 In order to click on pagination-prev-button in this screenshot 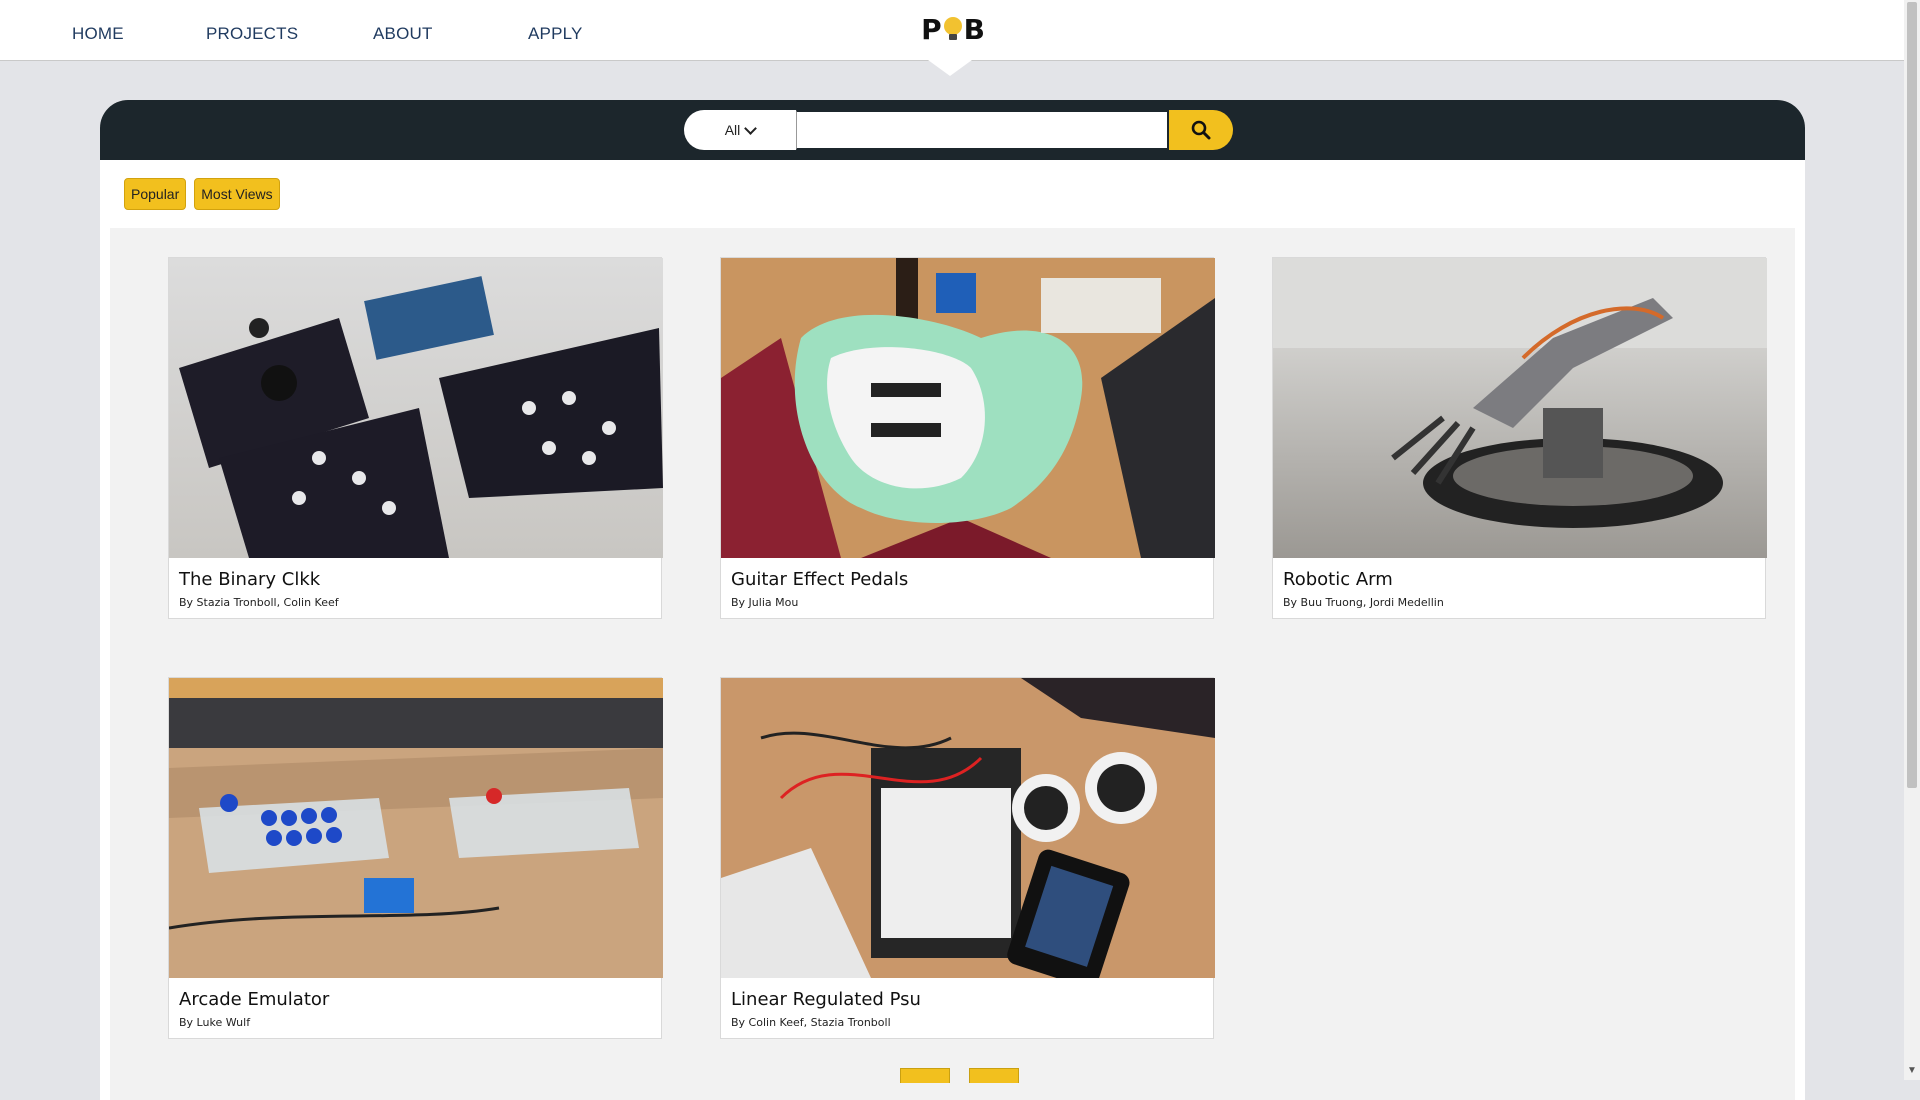, I will do `click(925, 1075)`.